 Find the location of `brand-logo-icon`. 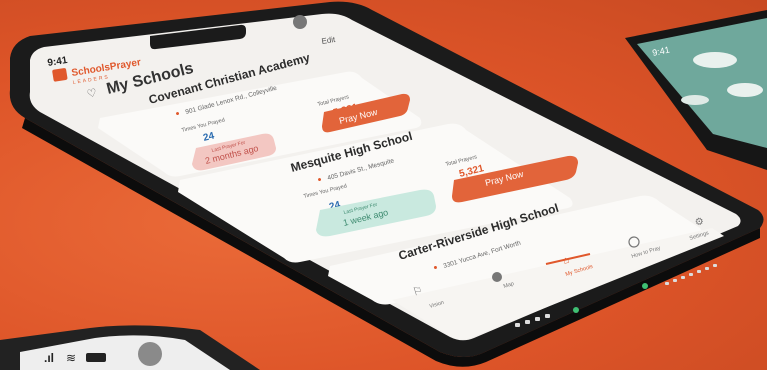

brand-logo-icon is located at coordinates (60, 75).